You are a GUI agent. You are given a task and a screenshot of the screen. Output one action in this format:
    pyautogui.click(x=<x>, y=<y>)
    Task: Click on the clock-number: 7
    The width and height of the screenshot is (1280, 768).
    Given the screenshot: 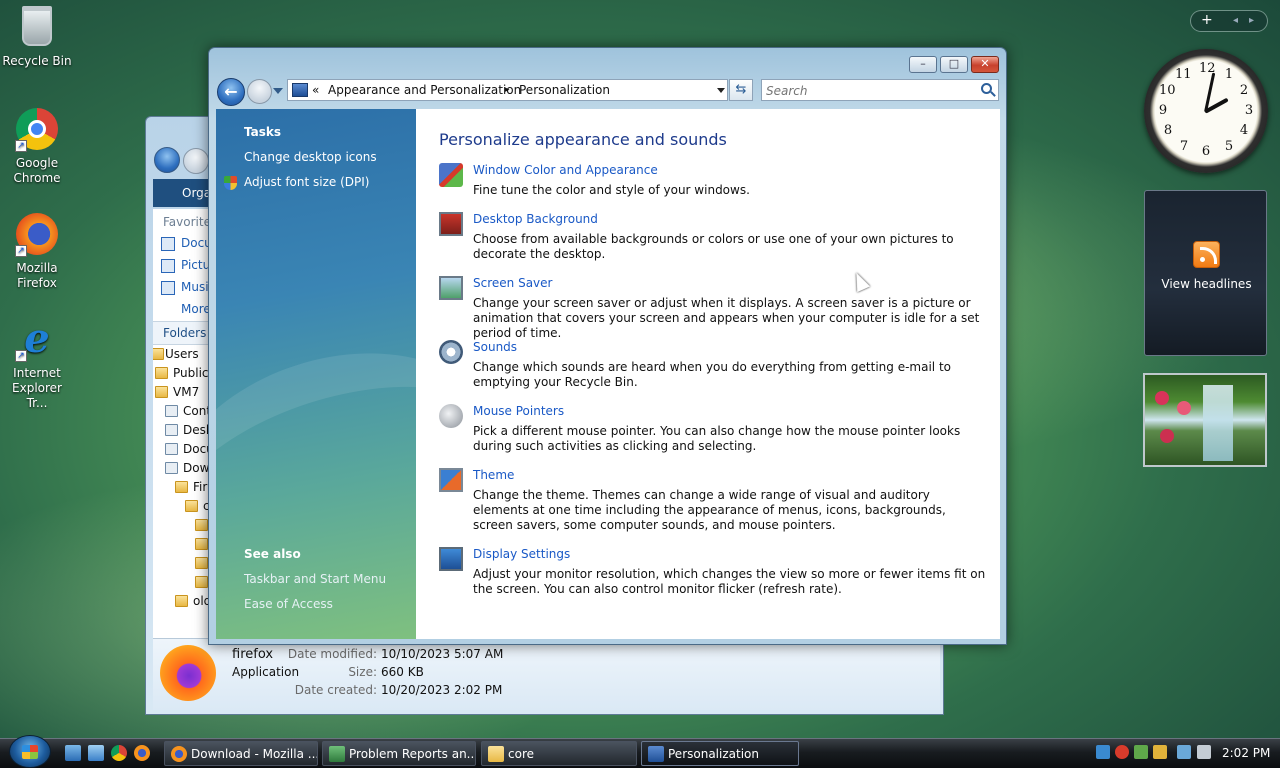 What is the action you would take?
    pyautogui.click(x=1184, y=146)
    